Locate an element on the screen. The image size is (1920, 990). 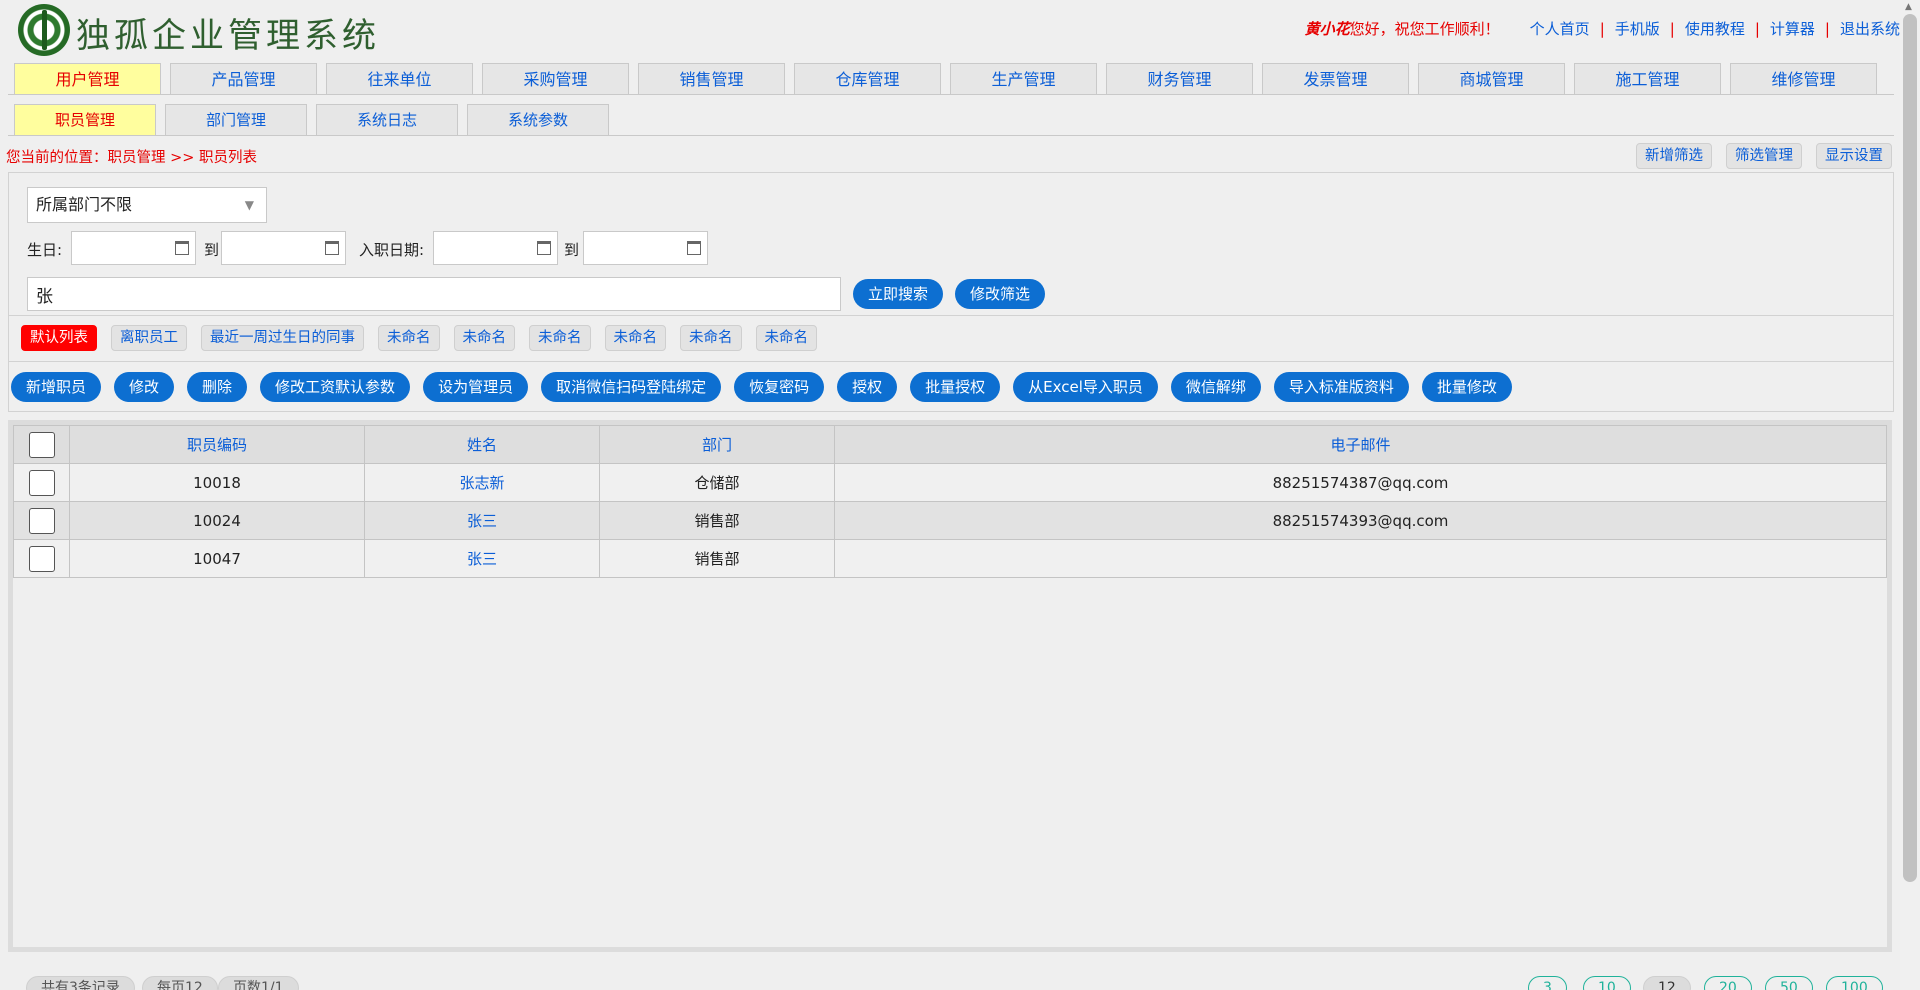
hire-date-from-input is located at coordinates (495, 248).